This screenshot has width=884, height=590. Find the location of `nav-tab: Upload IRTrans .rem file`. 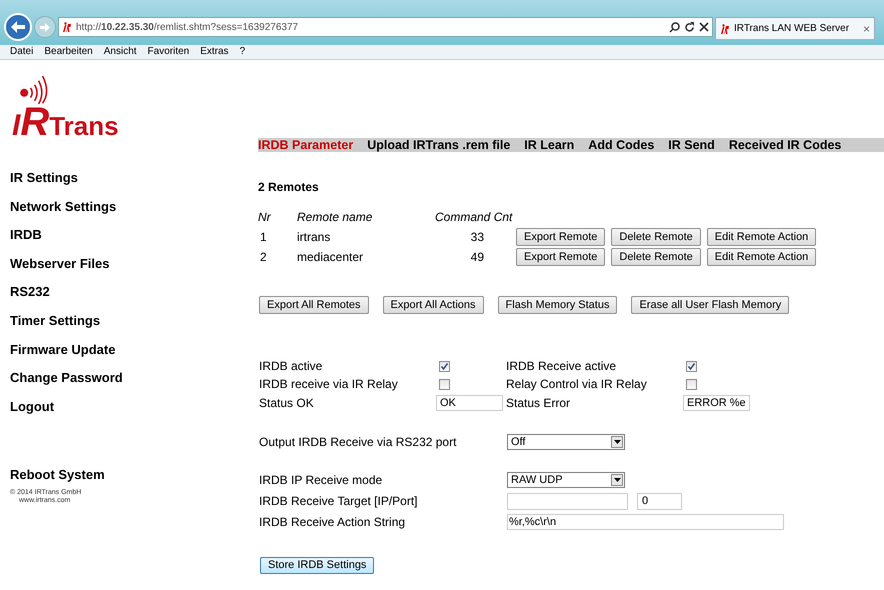

nav-tab: Upload IRTrans .rem file is located at coordinates (438, 145).